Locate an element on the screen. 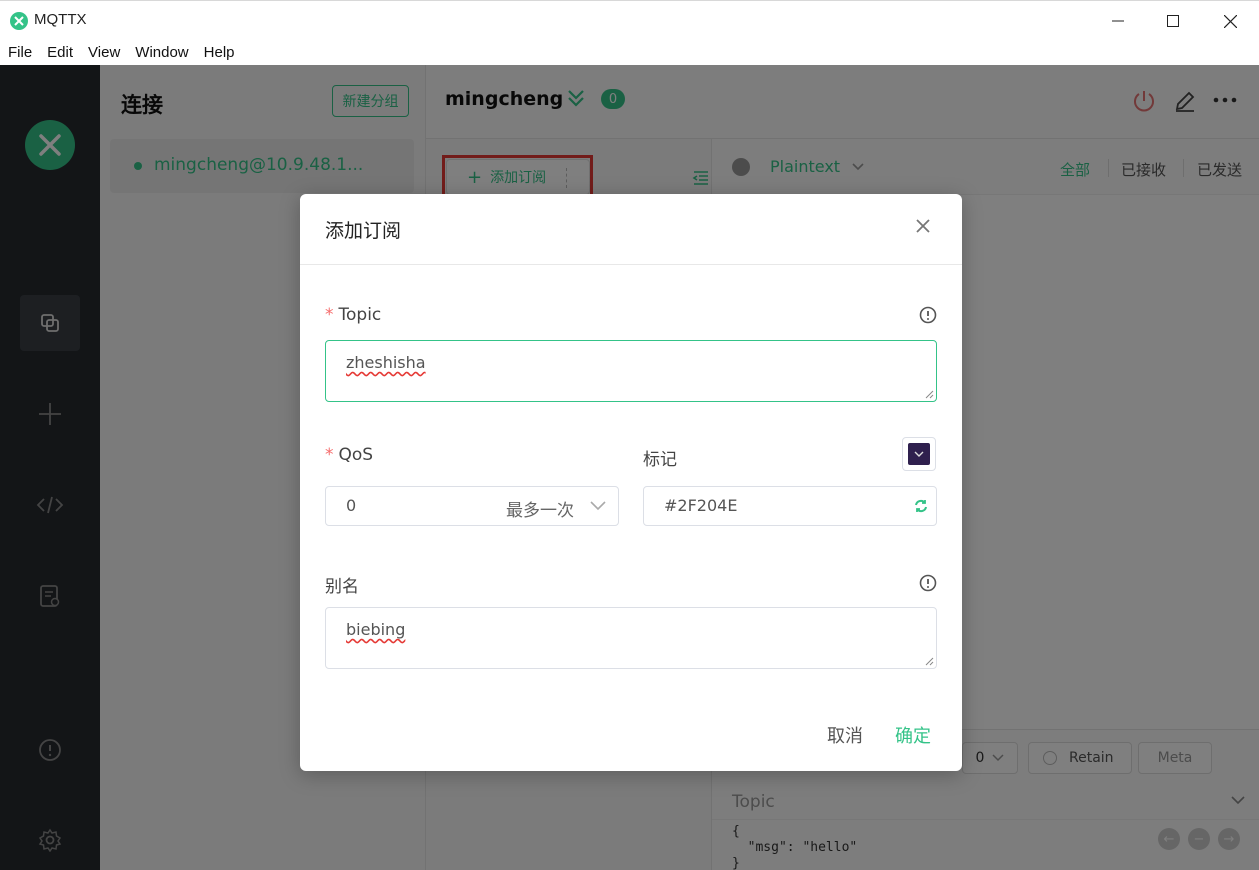 The width and height of the screenshot is (1259, 870). mark-color-value: #2F204E is located at coordinates (701, 505).